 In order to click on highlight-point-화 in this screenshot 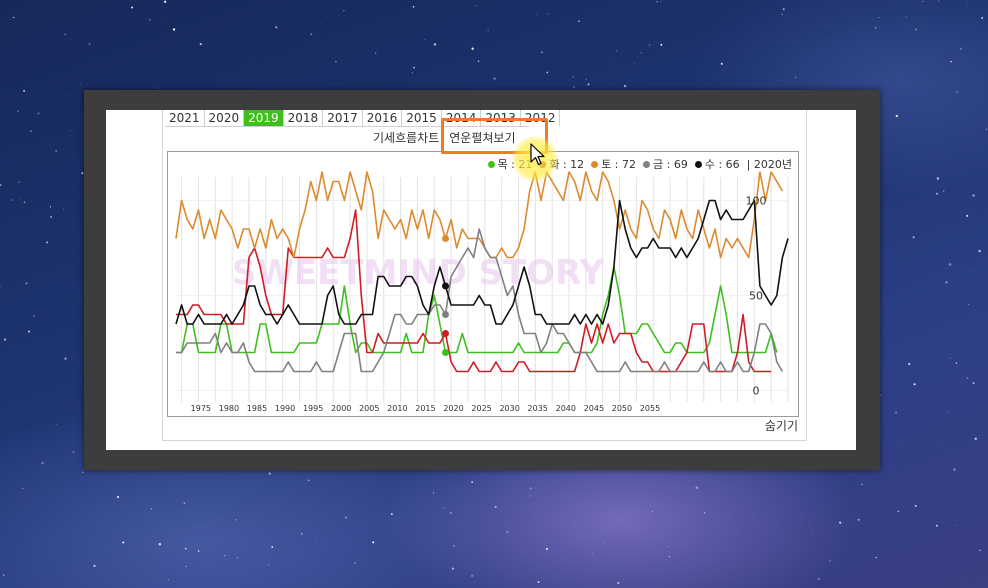, I will do `click(446, 333)`.